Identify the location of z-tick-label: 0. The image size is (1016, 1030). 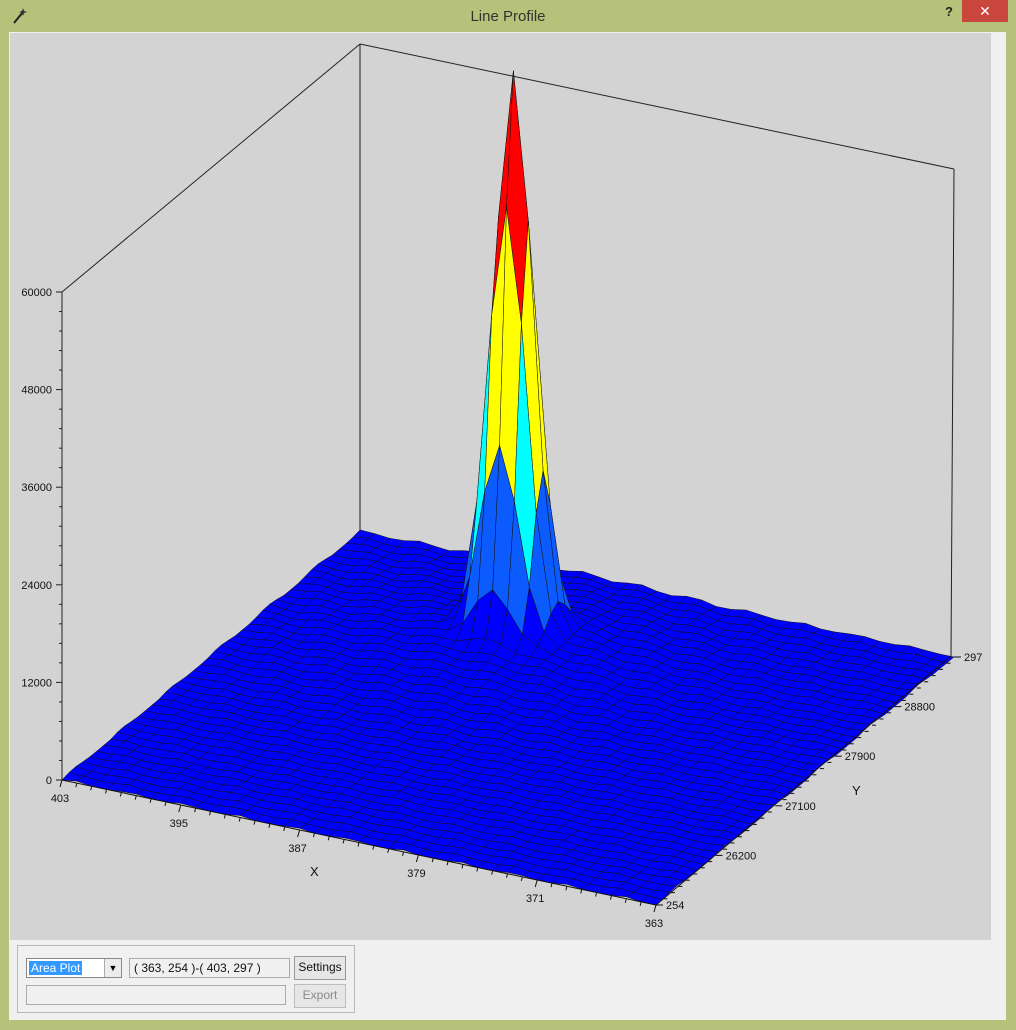
(49, 781).